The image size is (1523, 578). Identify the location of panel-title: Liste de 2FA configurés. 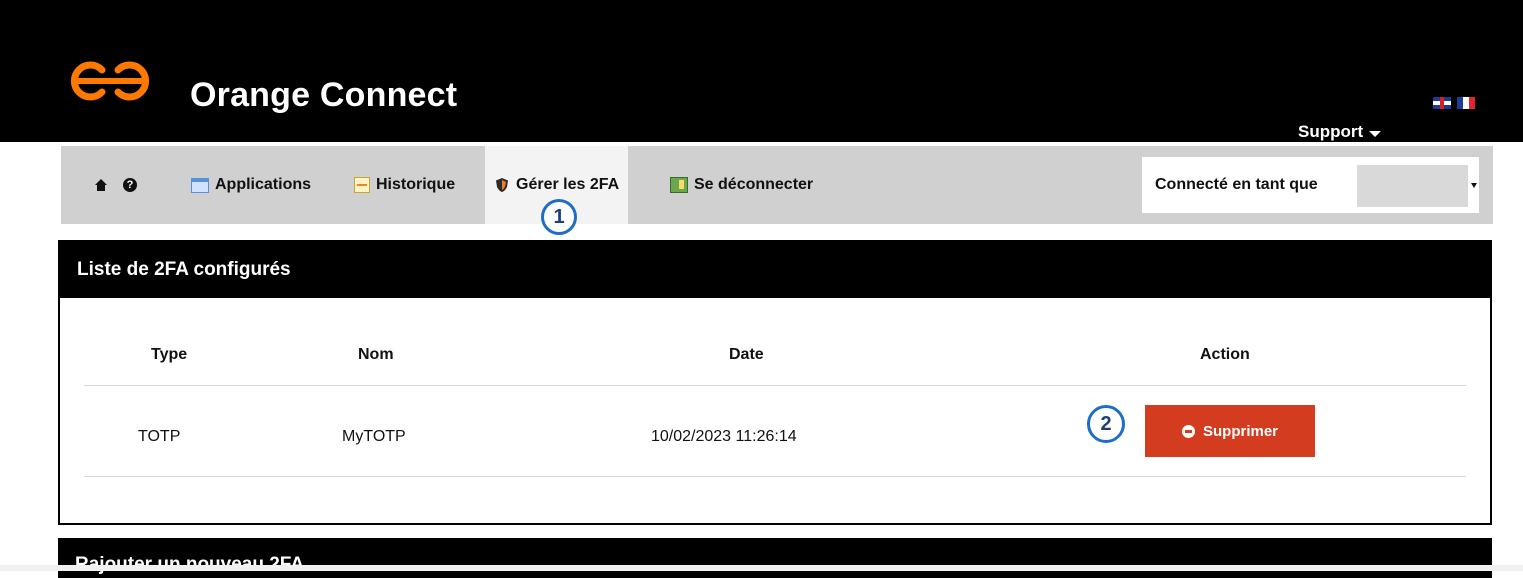
(775, 270).